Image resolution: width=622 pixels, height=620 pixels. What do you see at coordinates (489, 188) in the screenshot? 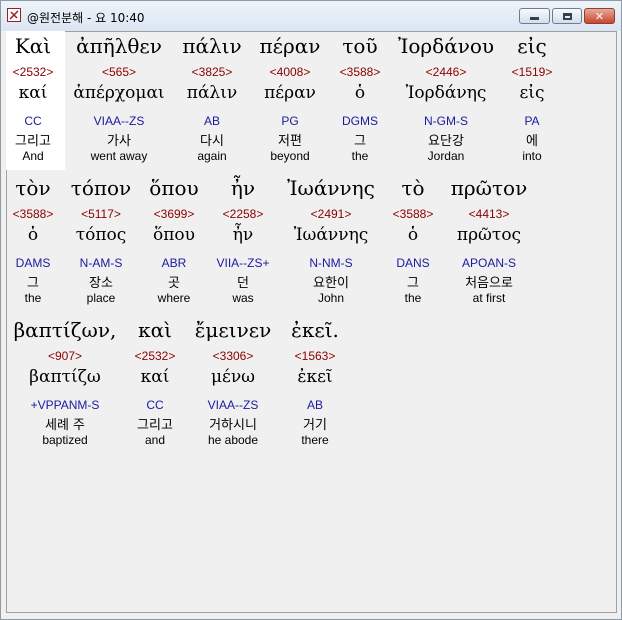
I see `greek-word: πρῶτον` at bounding box center [489, 188].